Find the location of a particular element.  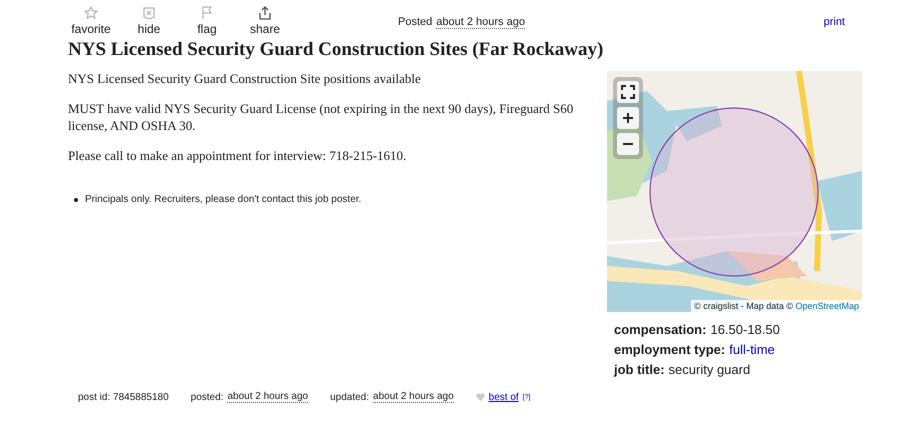

flag-icon is located at coordinates (207, 13).